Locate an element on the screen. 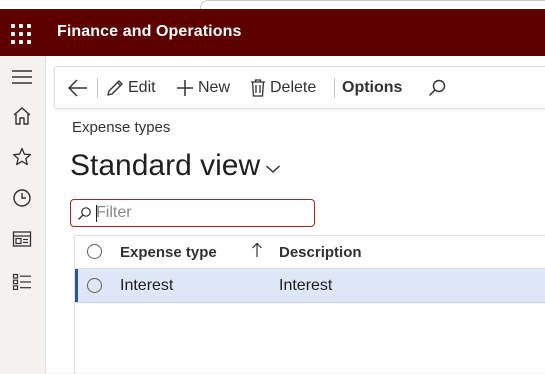 Image resolution: width=545 pixels, height=374 pixels. column-header-expense-type: Expense type is located at coordinates (168, 252).